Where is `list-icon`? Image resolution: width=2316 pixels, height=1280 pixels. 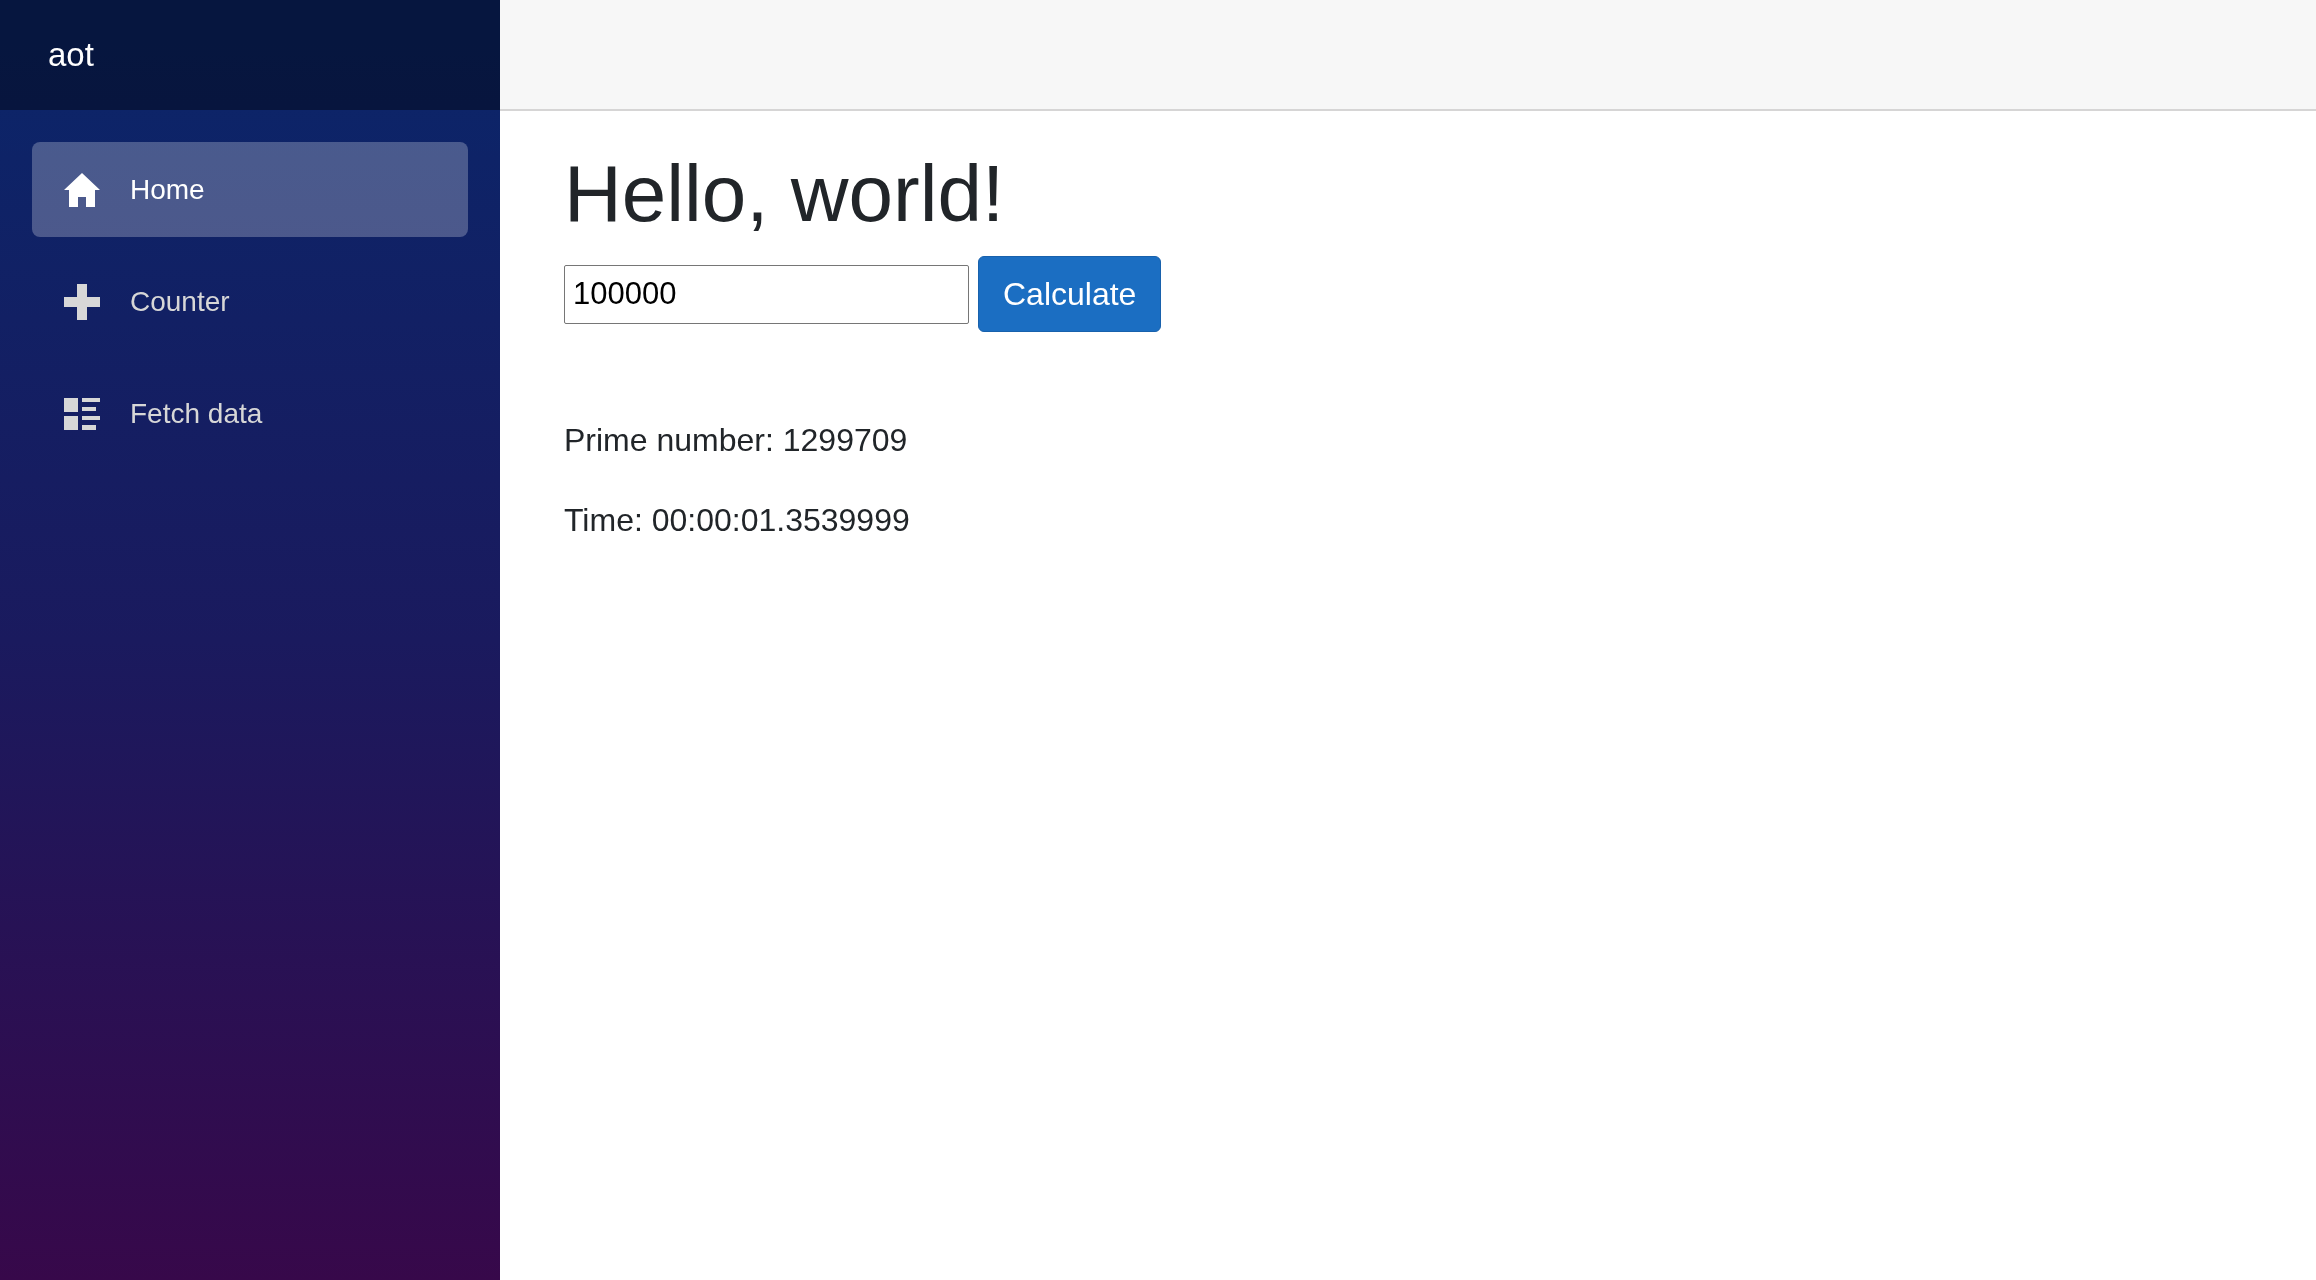 list-icon is located at coordinates (82, 413).